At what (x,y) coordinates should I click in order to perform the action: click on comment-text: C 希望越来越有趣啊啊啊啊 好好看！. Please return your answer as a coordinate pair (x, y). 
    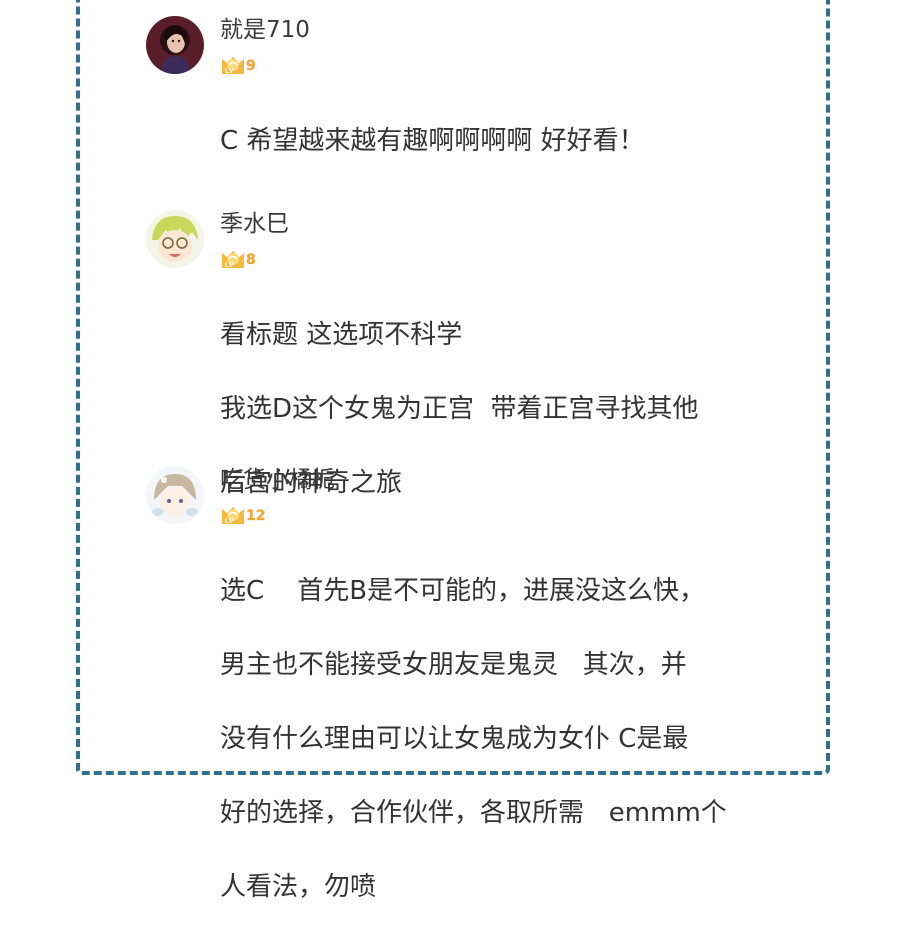
    Looking at the image, I should click on (500, 141).